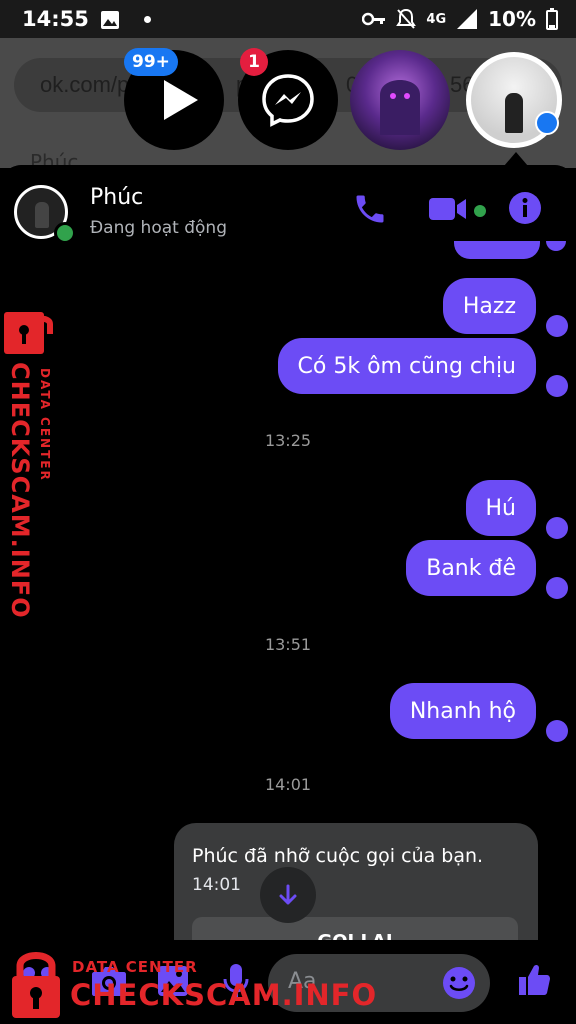  What do you see at coordinates (216, 885) in the screenshot?
I see `missed-call-time: 14:01` at bounding box center [216, 885].